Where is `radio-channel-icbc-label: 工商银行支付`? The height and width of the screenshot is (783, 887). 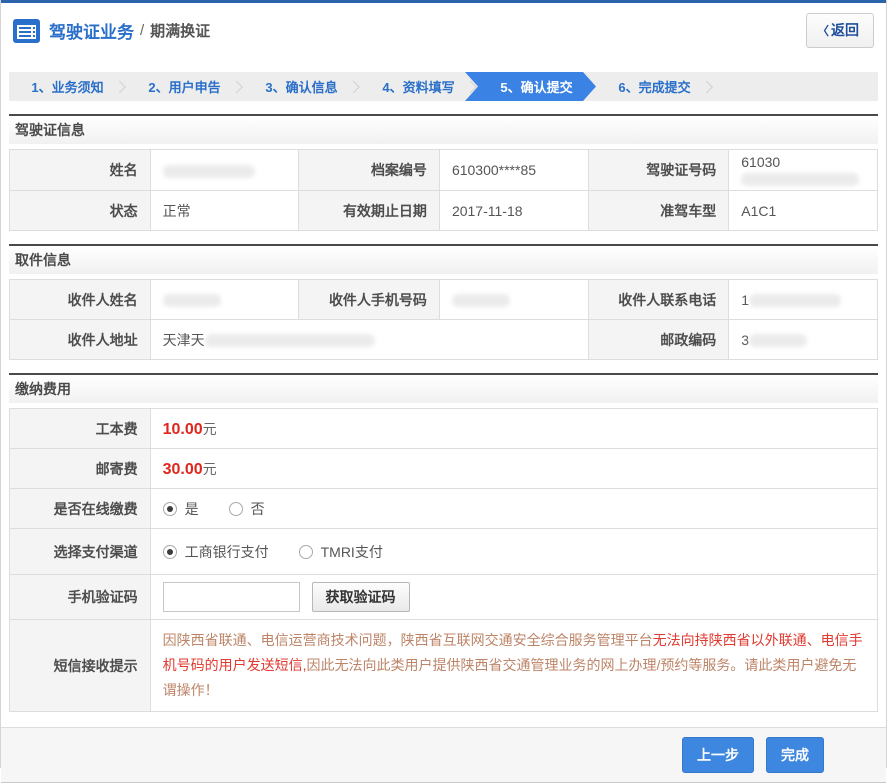 radio-channel-icbc-label: 工商银行支付 is located at coordinates (227, 552).